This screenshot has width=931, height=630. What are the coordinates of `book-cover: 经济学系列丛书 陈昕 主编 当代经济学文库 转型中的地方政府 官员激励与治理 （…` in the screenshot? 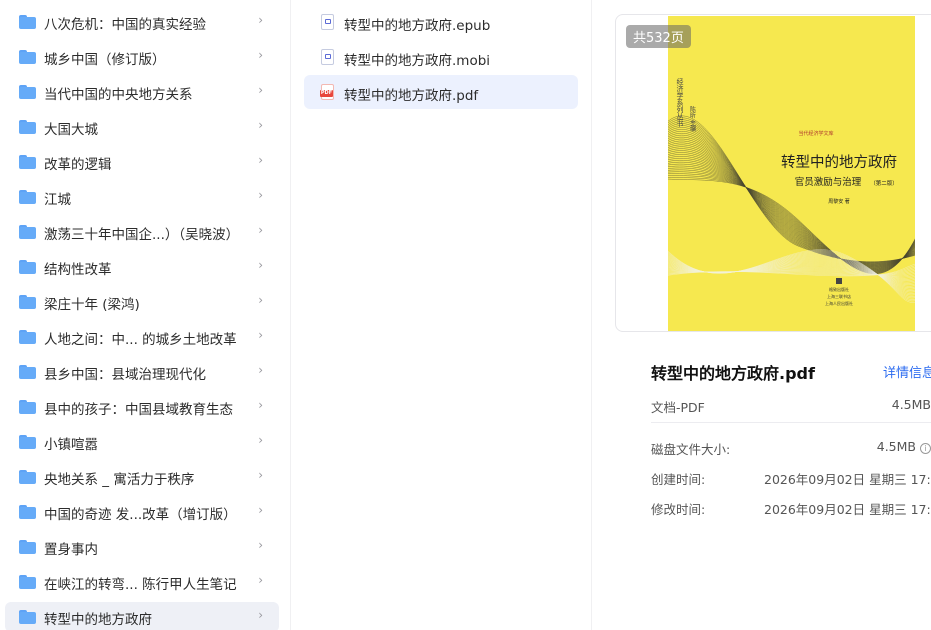 It's located at (791, 173).